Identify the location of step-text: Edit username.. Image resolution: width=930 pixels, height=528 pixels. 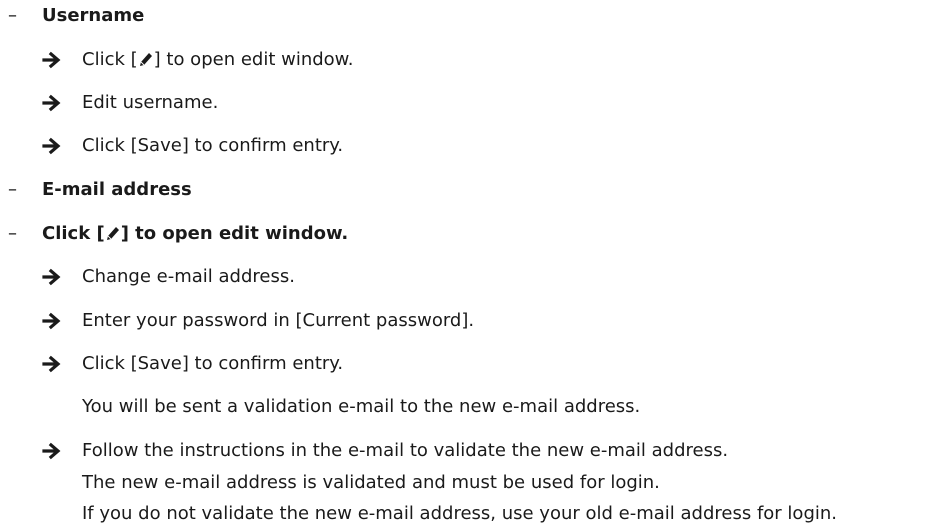
(150, 102).